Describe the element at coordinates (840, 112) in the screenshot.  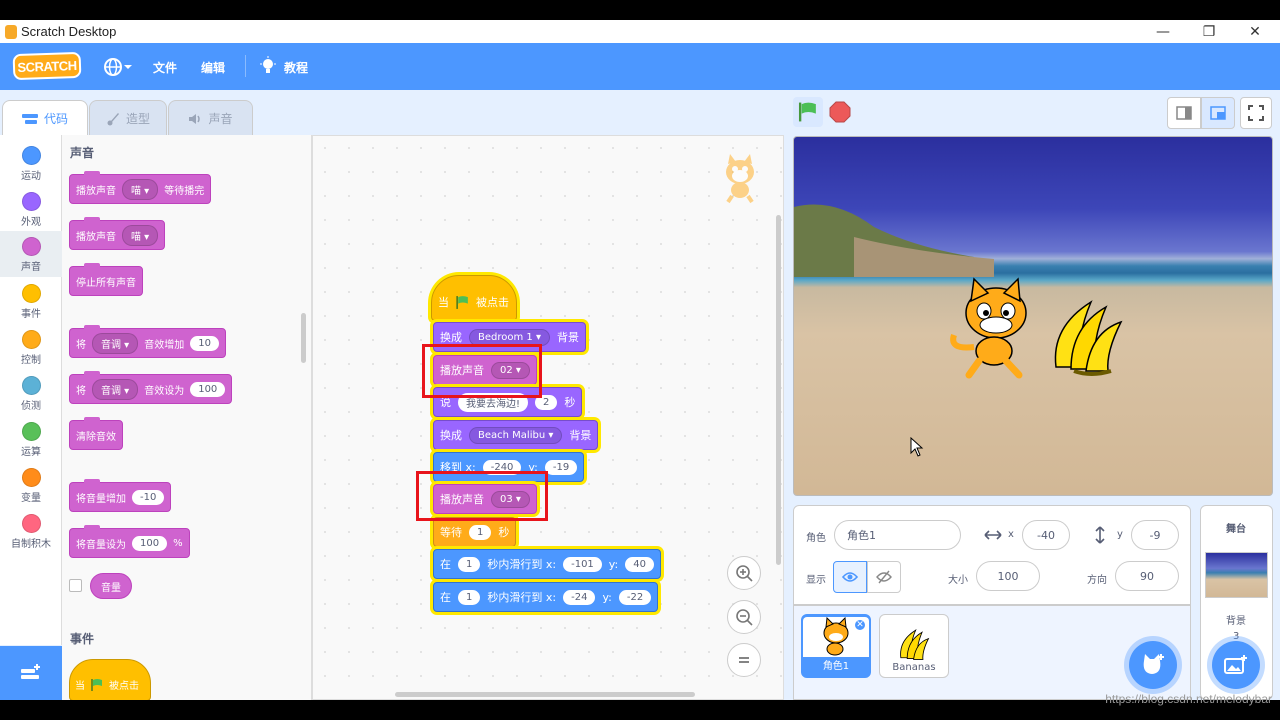
I see `stop-button` at that location.